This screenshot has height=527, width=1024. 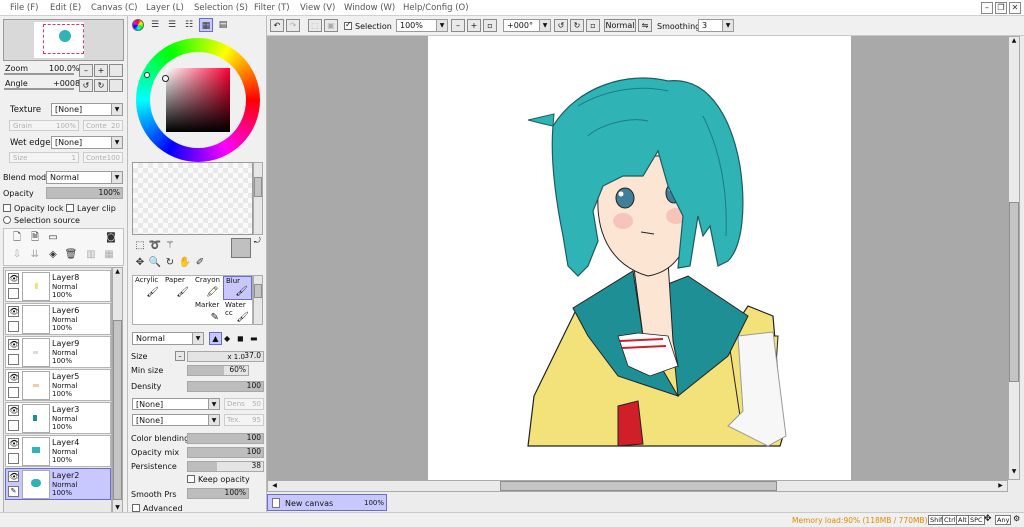 I want to click on layer-item: 👁 ✎ Layer2 Normal 100%, so click(x=58, y=484).